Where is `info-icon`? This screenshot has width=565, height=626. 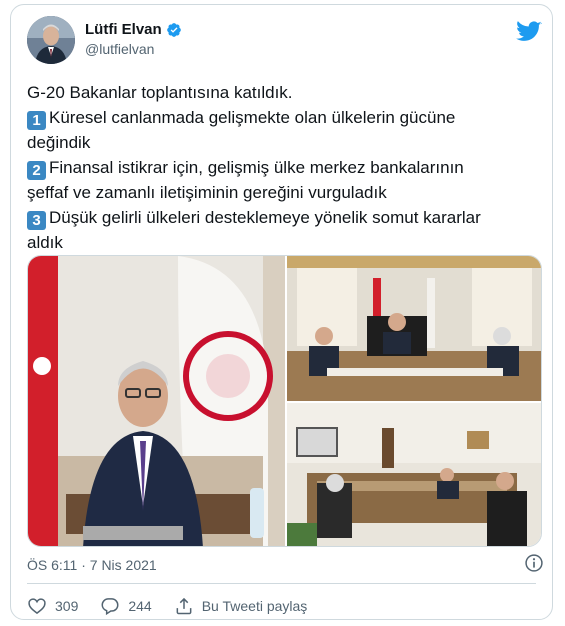 info-icon is located at coordinates (534, 563).